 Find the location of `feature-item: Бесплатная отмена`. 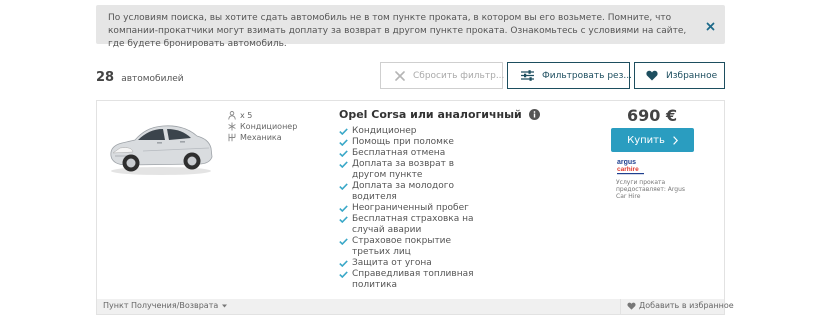

feature-item: Бесплатная отмена is located at coordinates (414, 153).